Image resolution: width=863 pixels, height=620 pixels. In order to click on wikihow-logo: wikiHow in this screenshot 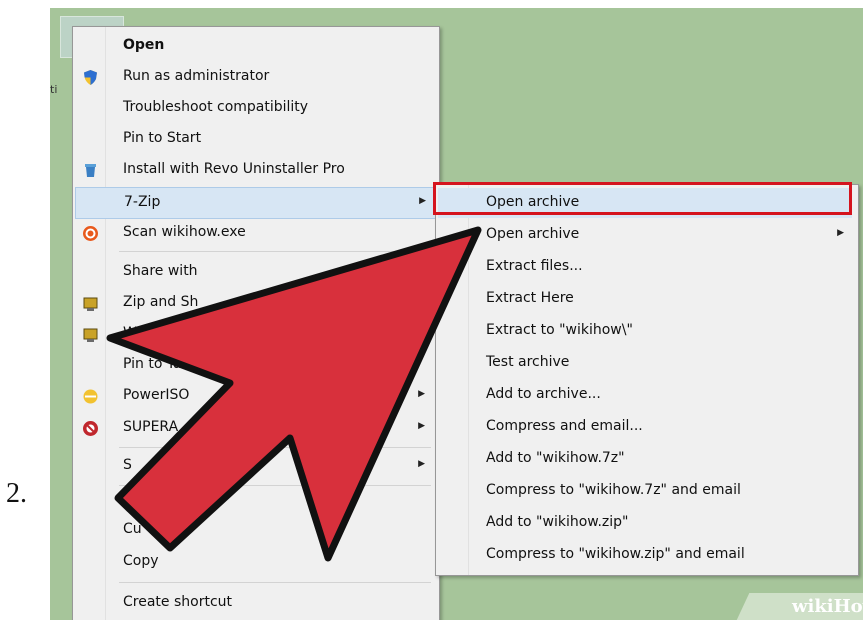, I will do `click(827, 606)`.